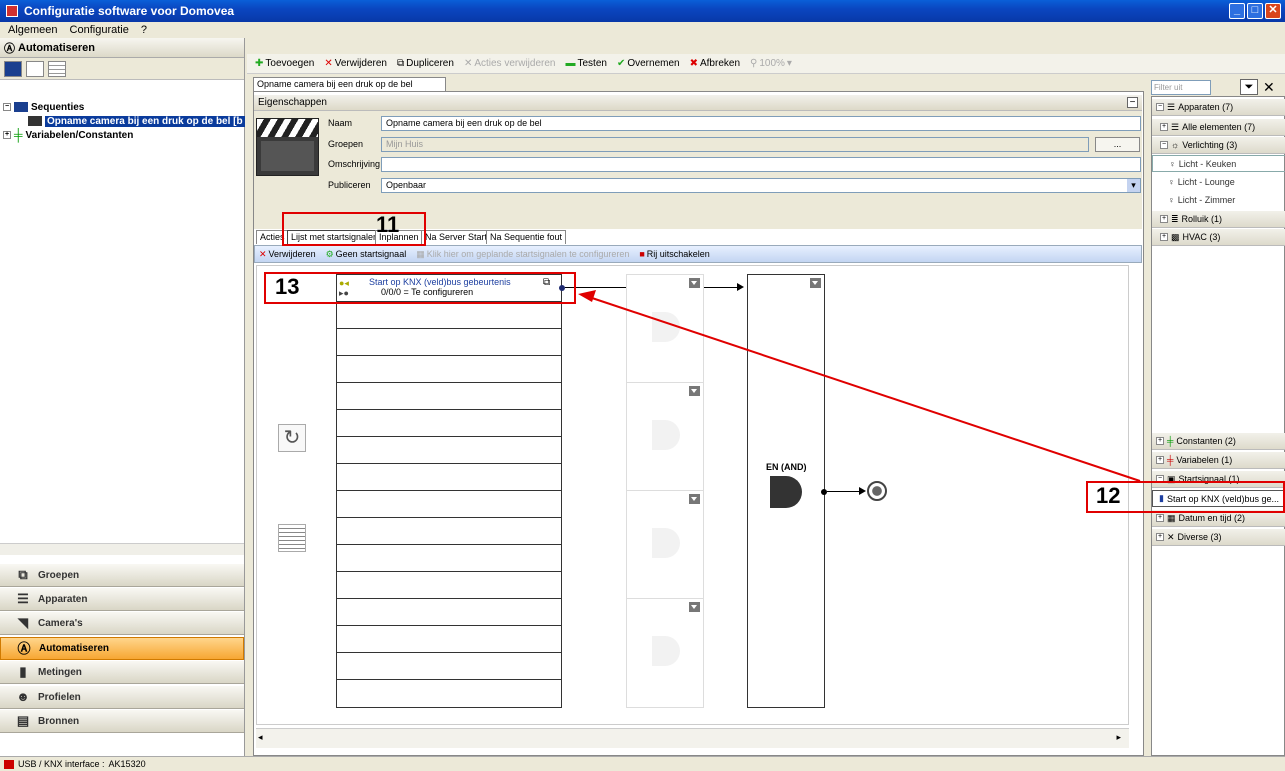 This screenshot has height=771, width=1285. What do you see at coordinates (127, 764) in the screenshot?
I see `status-device: AK15320` at bounding box center [127, 764].